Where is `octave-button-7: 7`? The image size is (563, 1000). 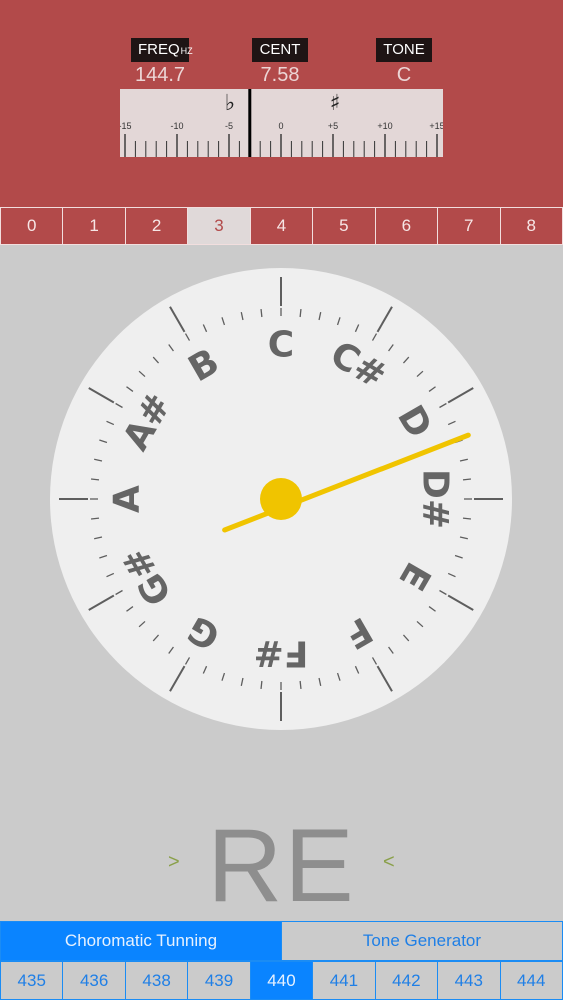 octave-button-7: 7 is located at coordinates (469, 226).